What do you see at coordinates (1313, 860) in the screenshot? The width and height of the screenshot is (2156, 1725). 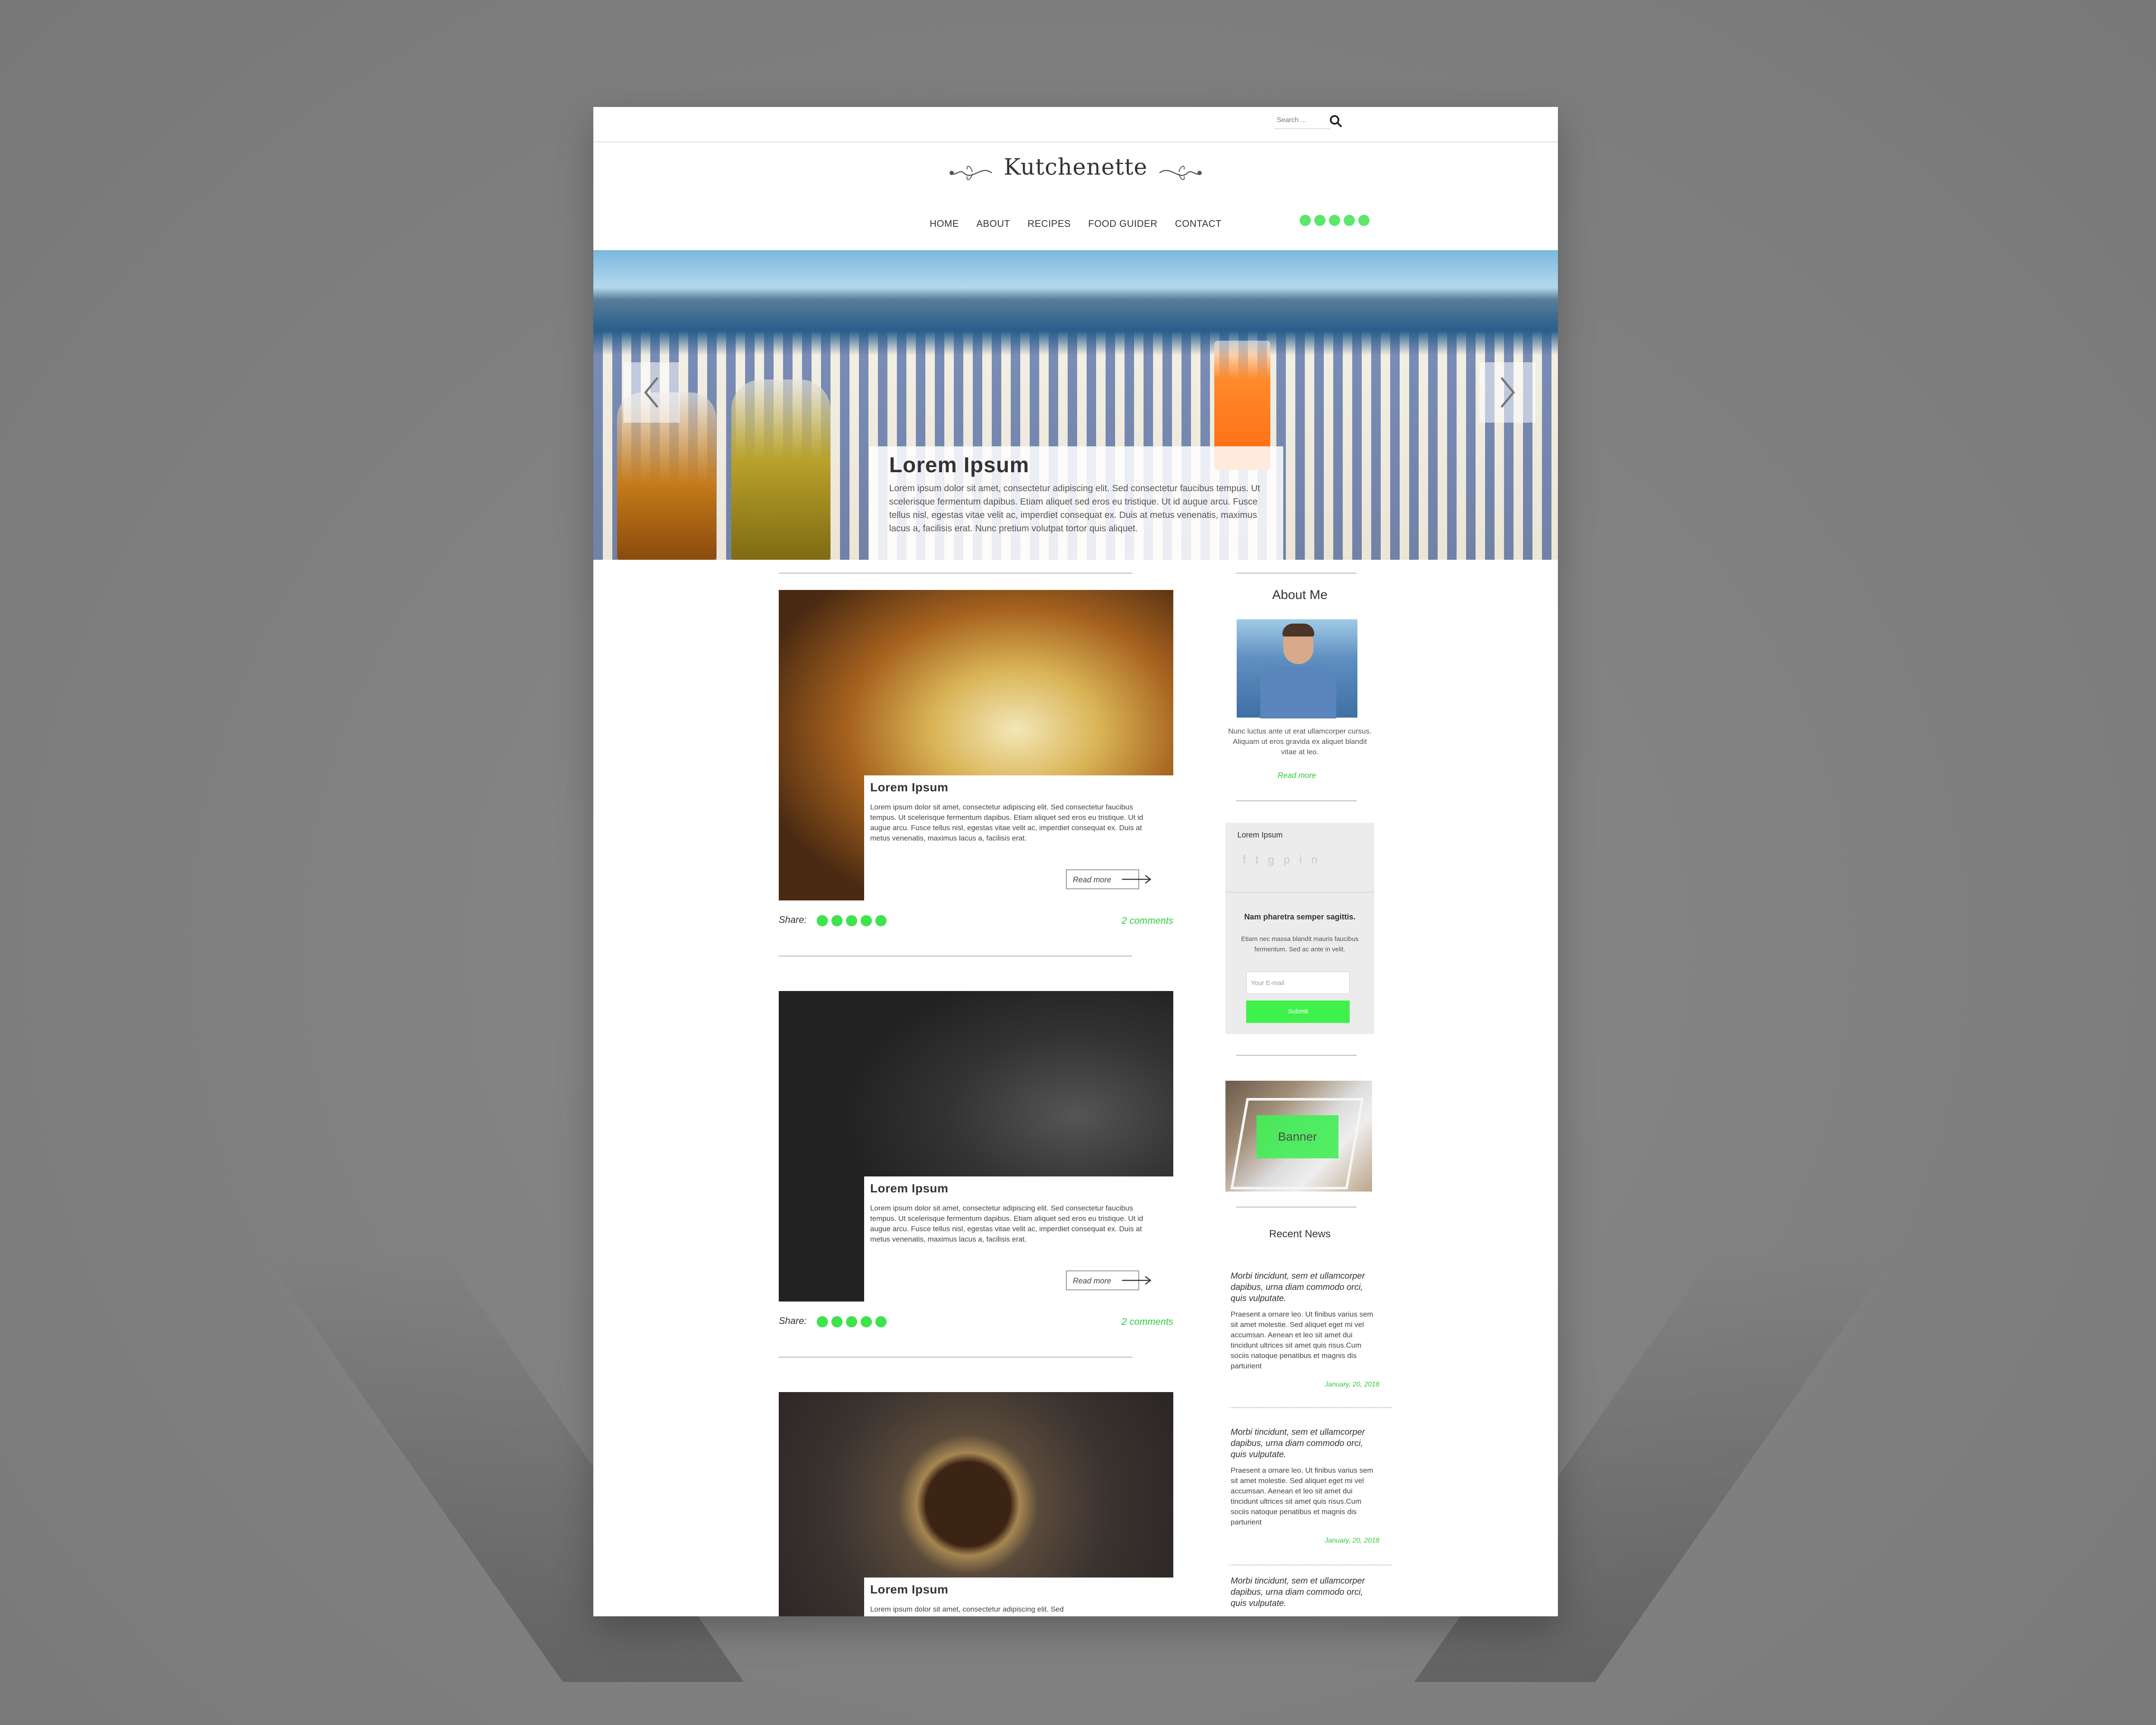 I see `linkedin-icon: in` at bounding box center [1313, 860].